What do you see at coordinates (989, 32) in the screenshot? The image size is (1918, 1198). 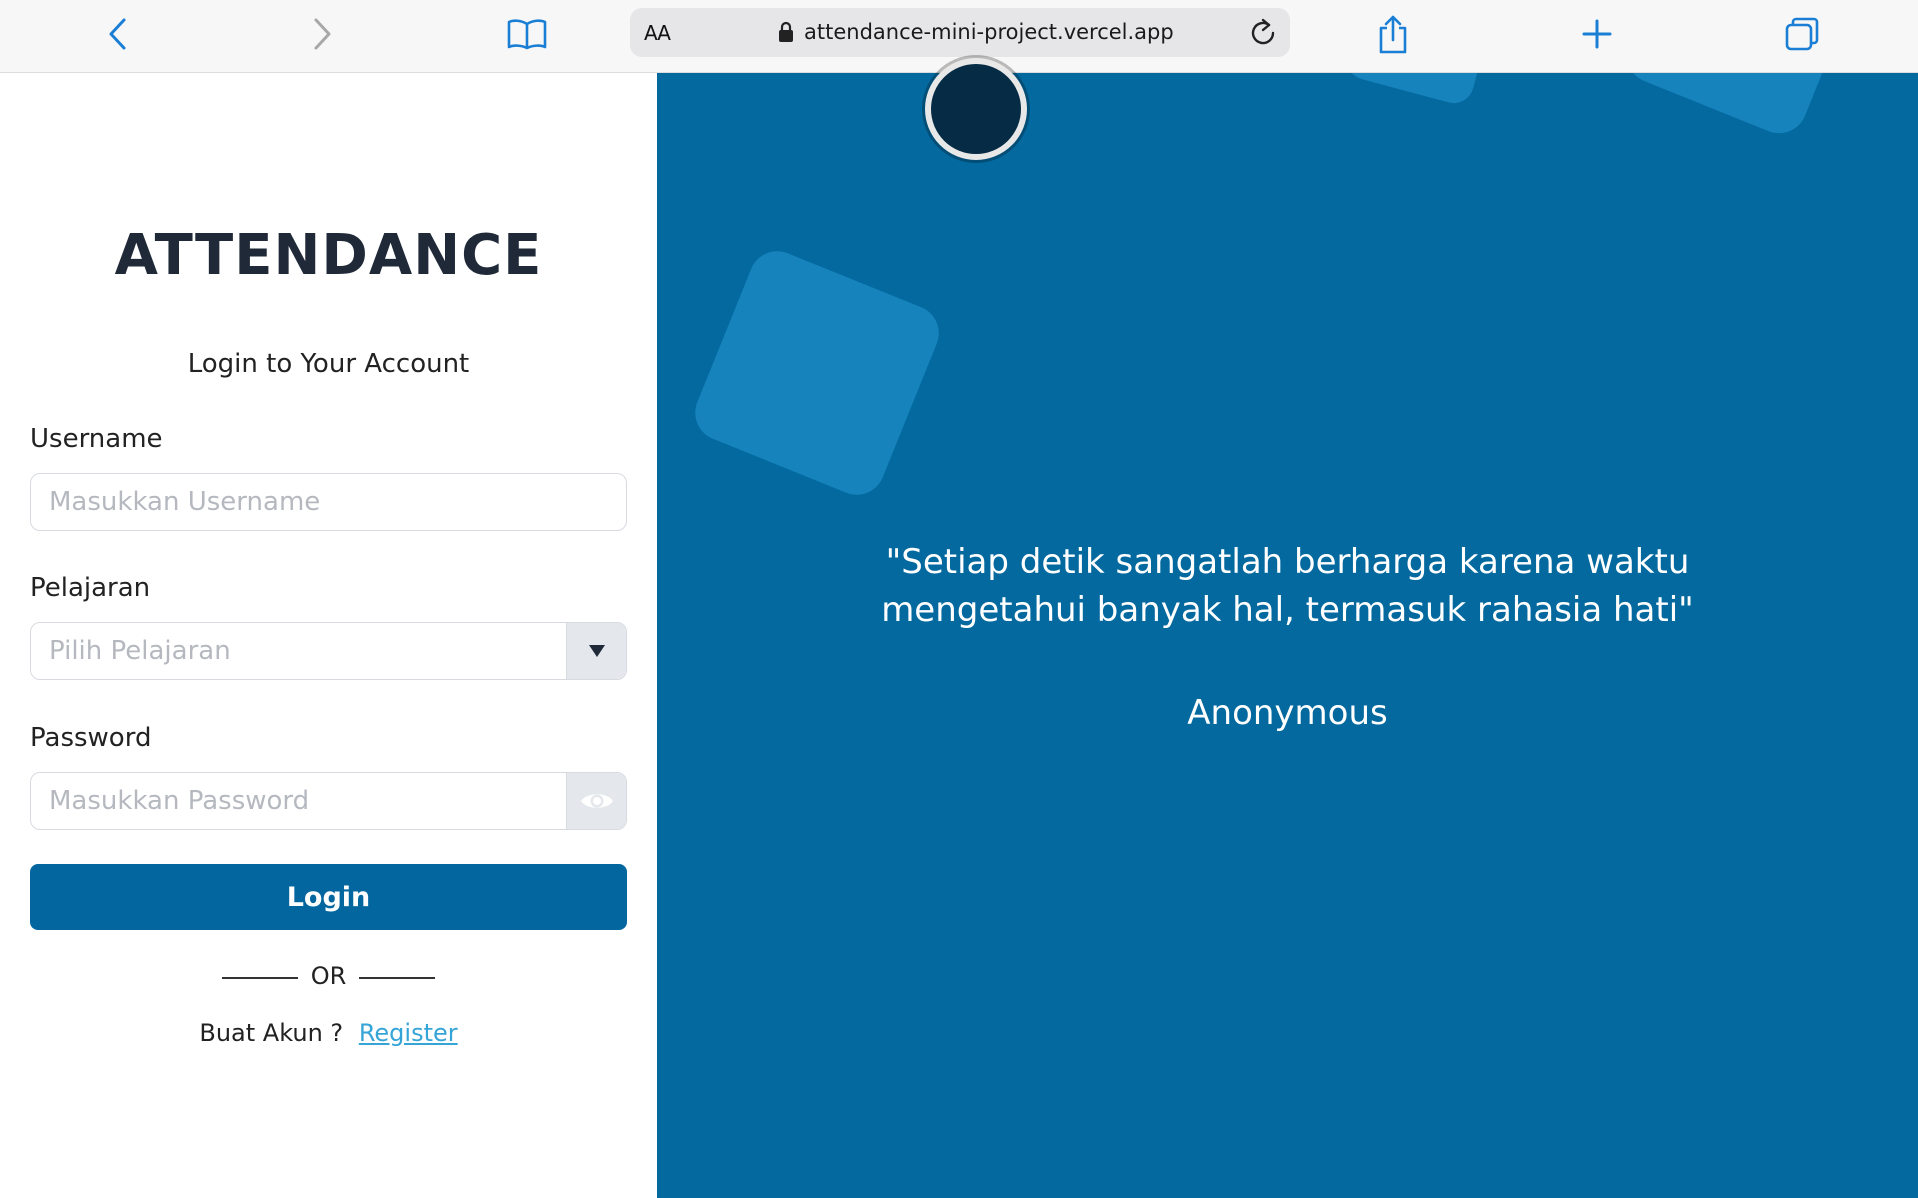 I see `url-text: attendance-mini-project.vercel.app` at bounding box center [989, 32].